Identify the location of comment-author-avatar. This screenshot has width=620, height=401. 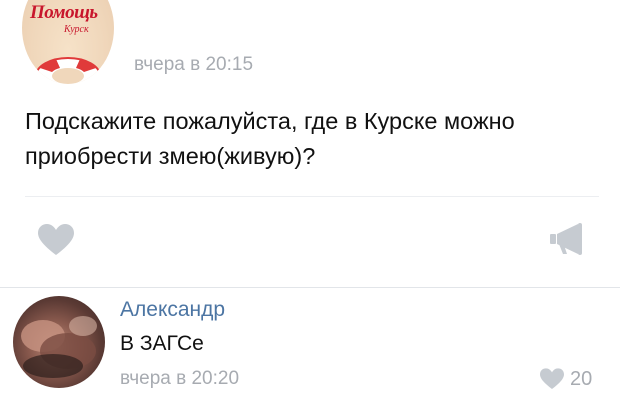
(59, 342).